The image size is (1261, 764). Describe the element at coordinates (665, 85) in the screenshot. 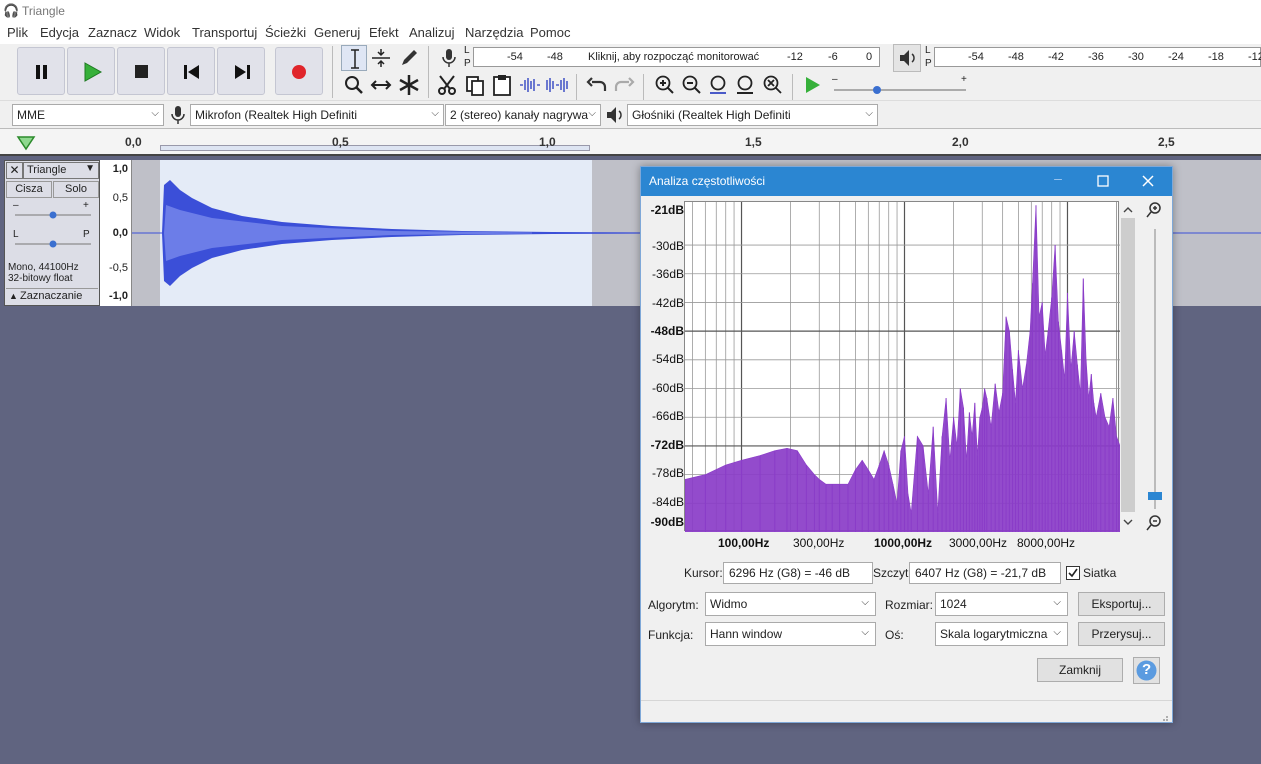

I see `zoom-in-button` at that location.